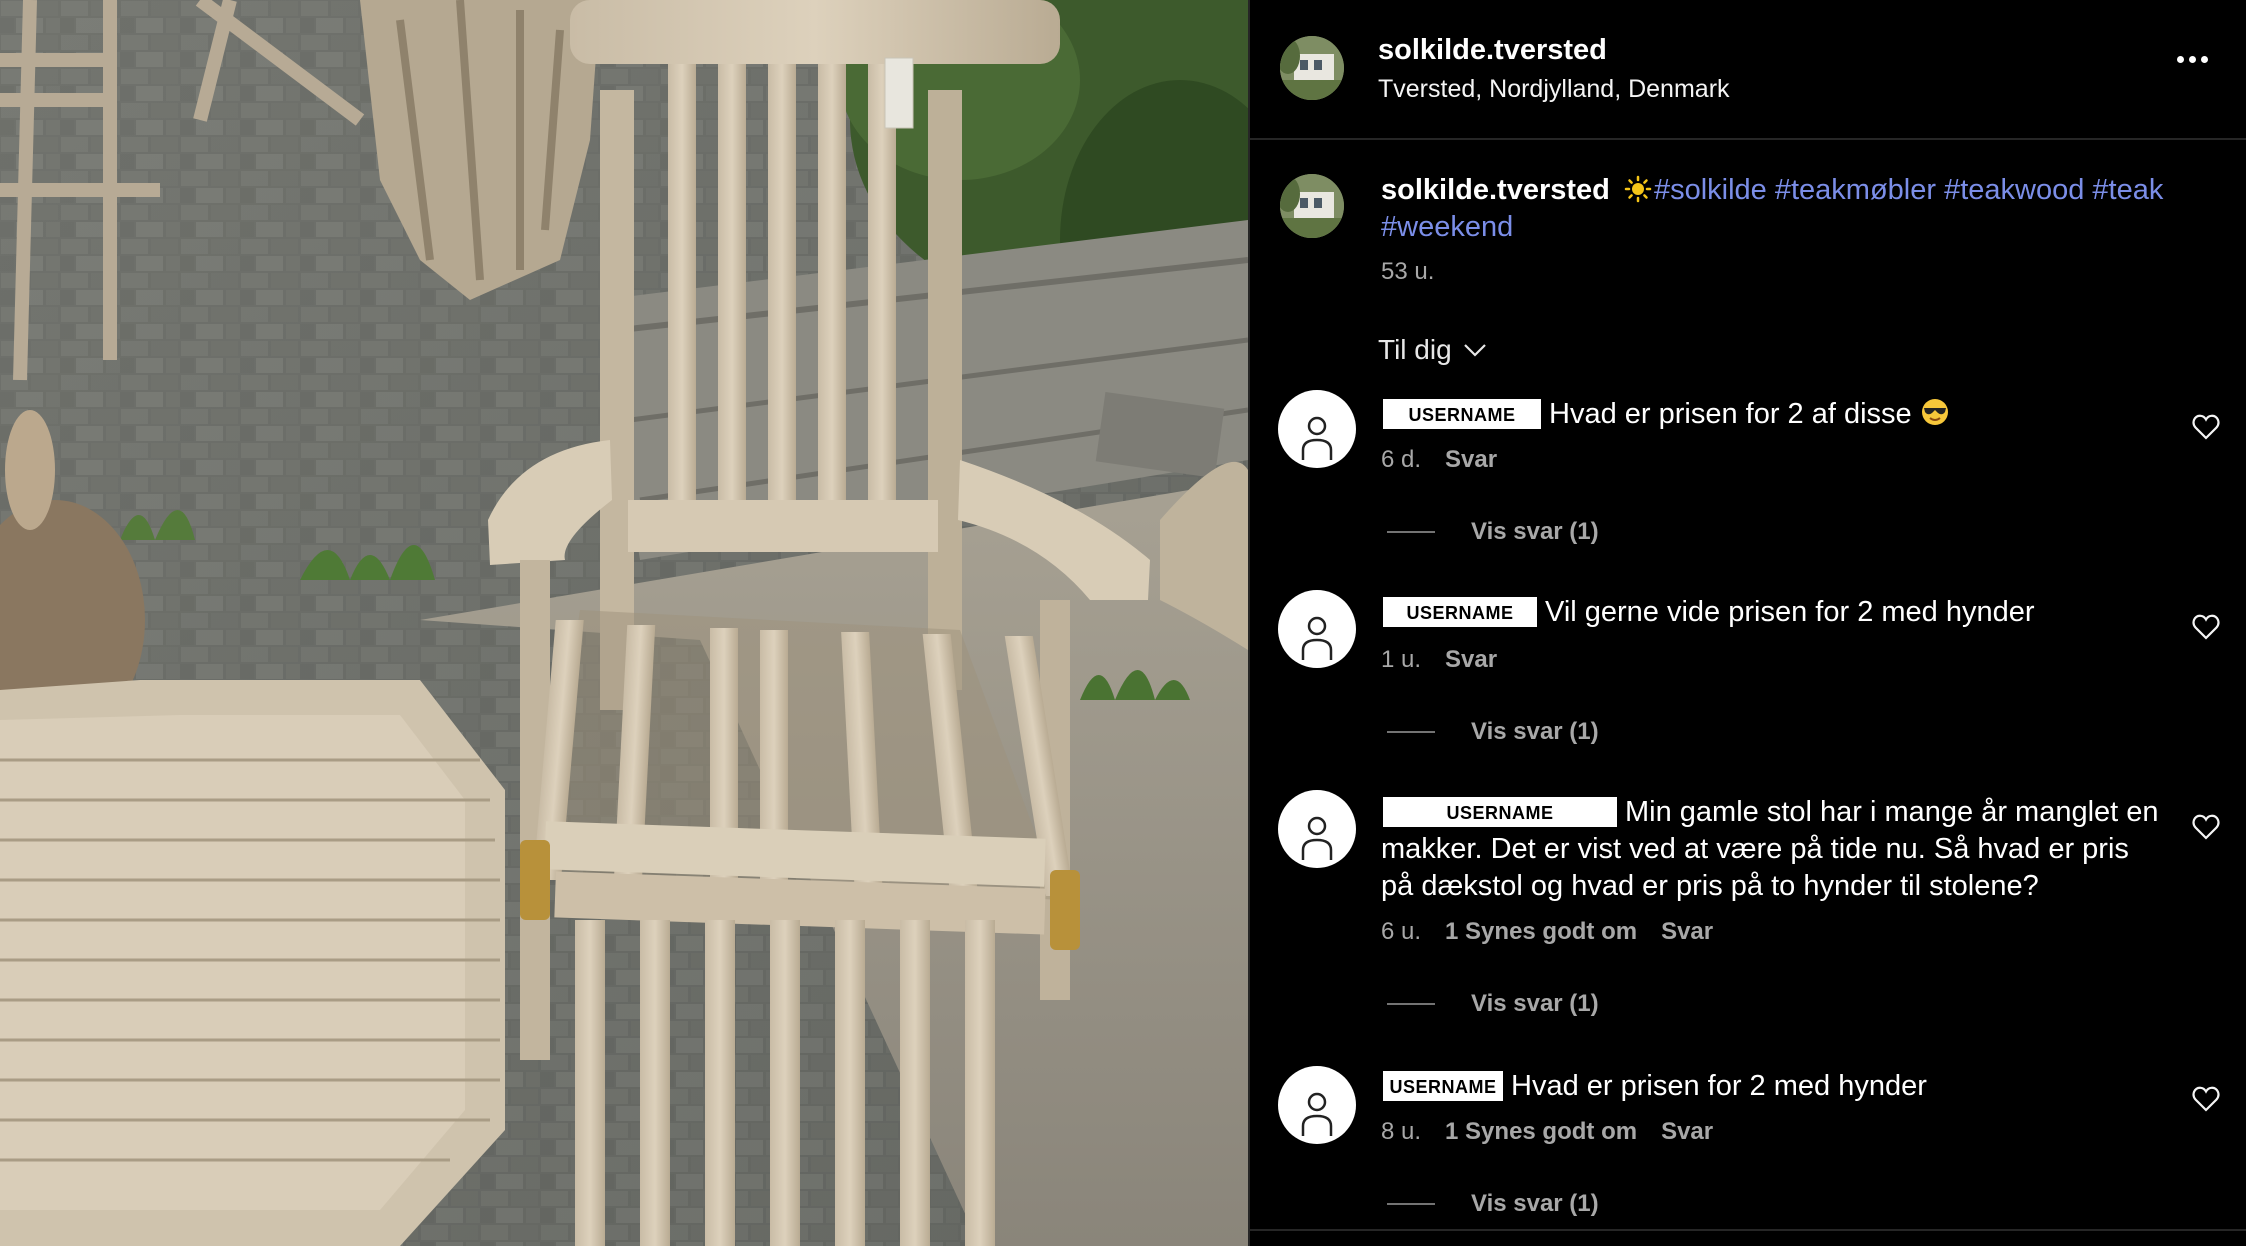 Image resolution: width=2246 pixels, height=1246 pixels. What do you see at coordinates (1934, 412) in the screenshot?
I see `sunglasses-emoji-icon` at bounding box center [1934, 412].